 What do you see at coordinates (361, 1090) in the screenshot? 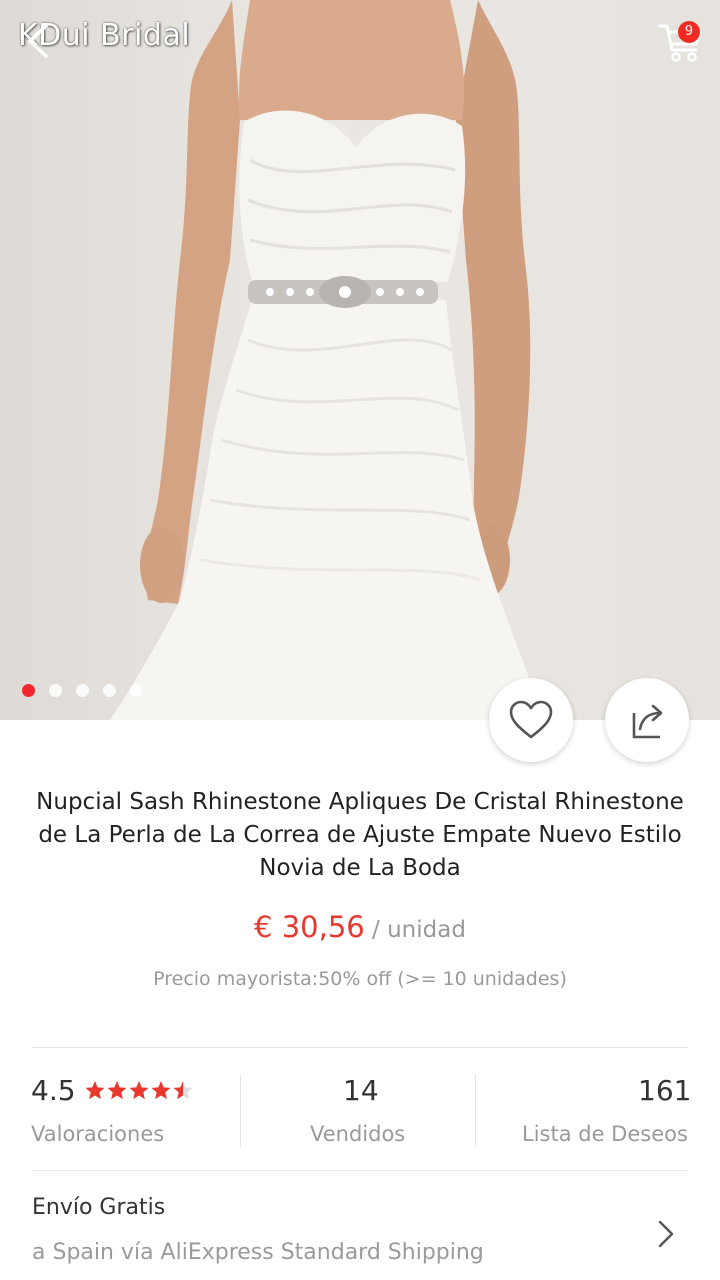
I see `sold-count: 14` at bounding box center [361, 1090].